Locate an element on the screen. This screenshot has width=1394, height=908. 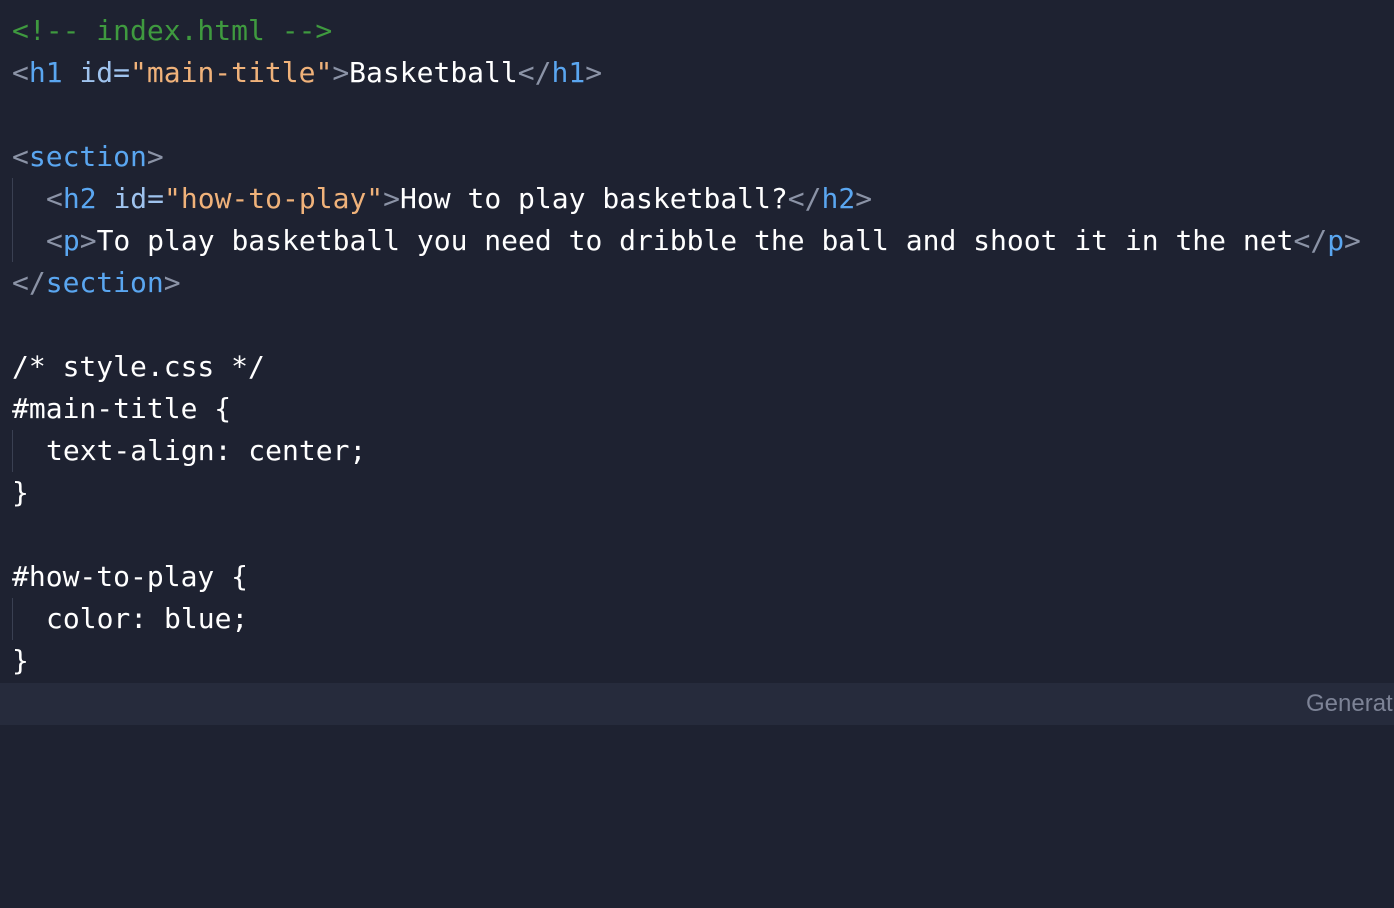
code-line-13-blank is located at coordinates (686, 535).